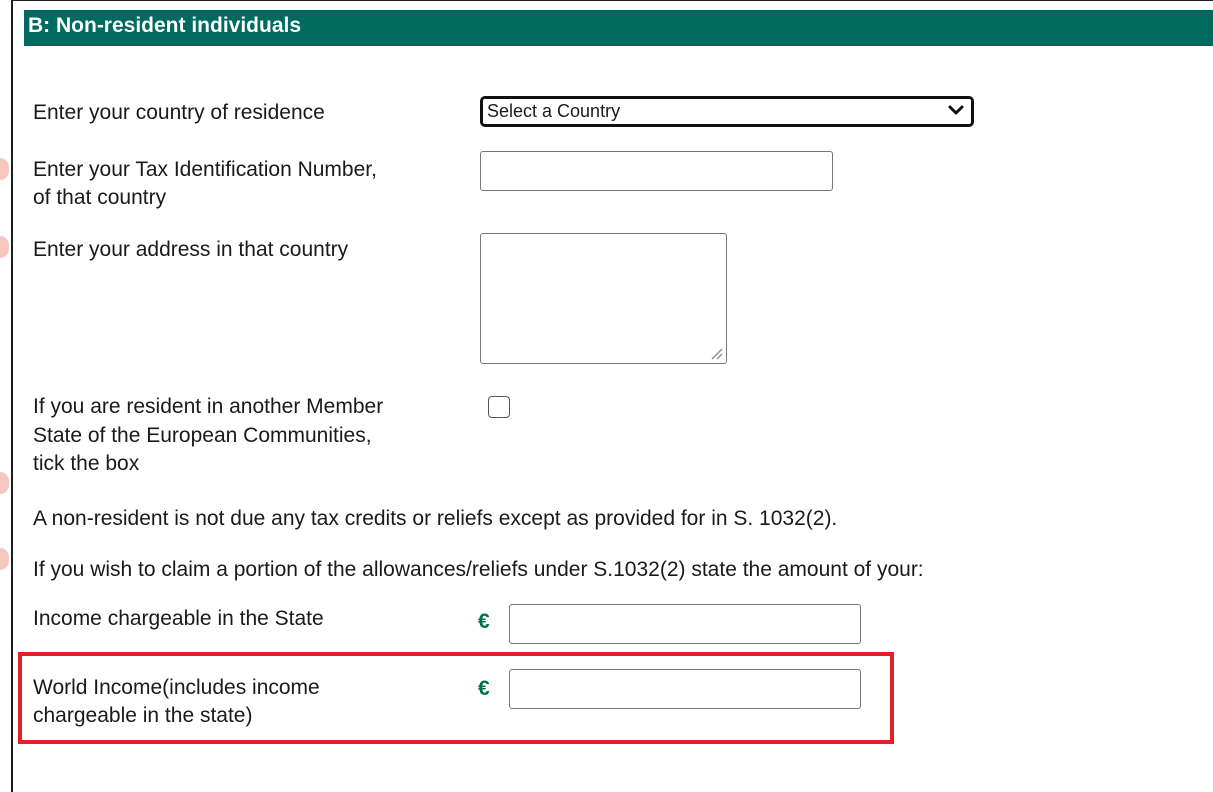 Image resolution: width=1213 pixels, height=792 pixels. I want to click on address-textarea, so click(603, 298).